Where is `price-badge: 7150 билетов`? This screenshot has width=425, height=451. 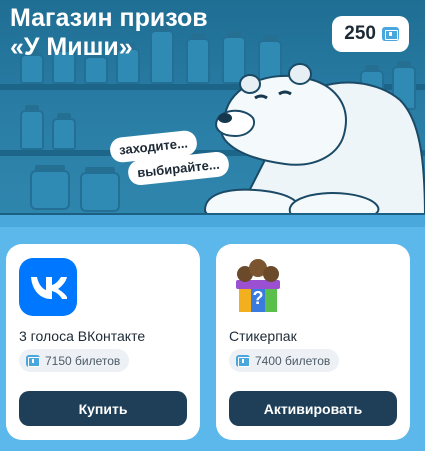
price-badge: 7150 билетов is located at coordinates (74, 360).